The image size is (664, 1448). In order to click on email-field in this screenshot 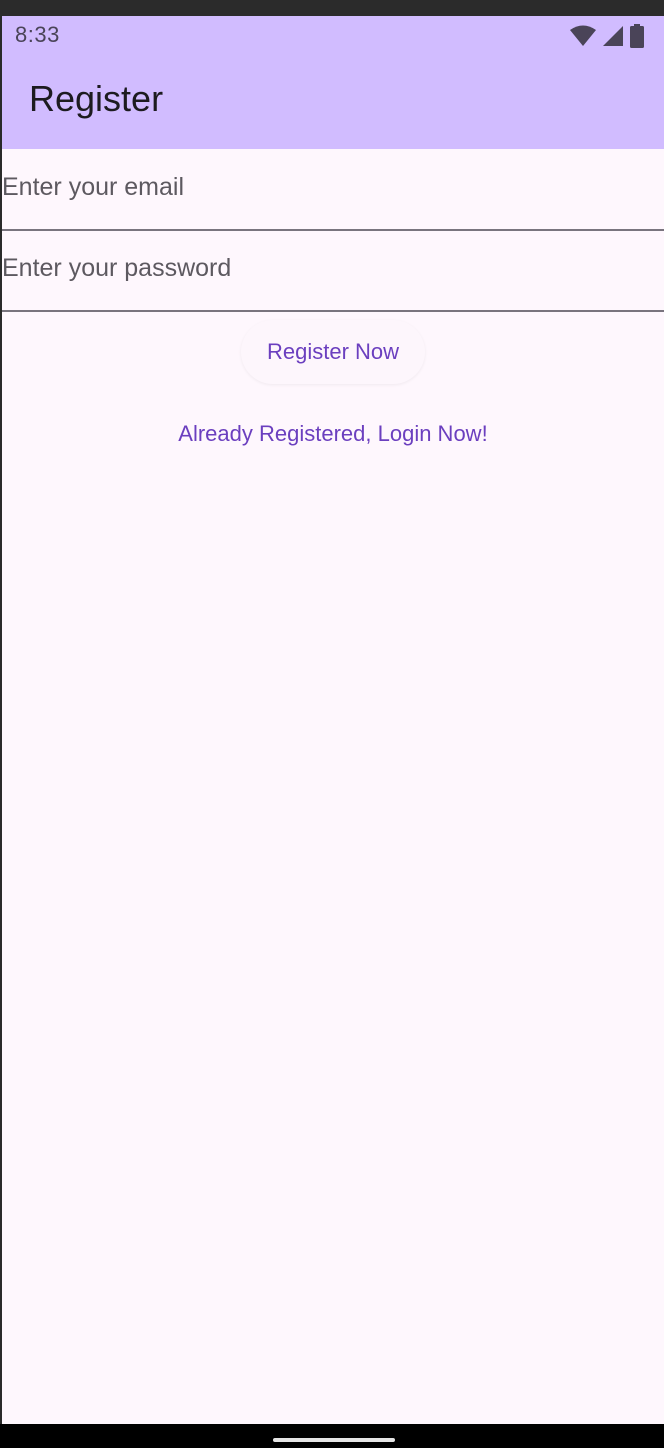, I will do `click(333, 189)`.